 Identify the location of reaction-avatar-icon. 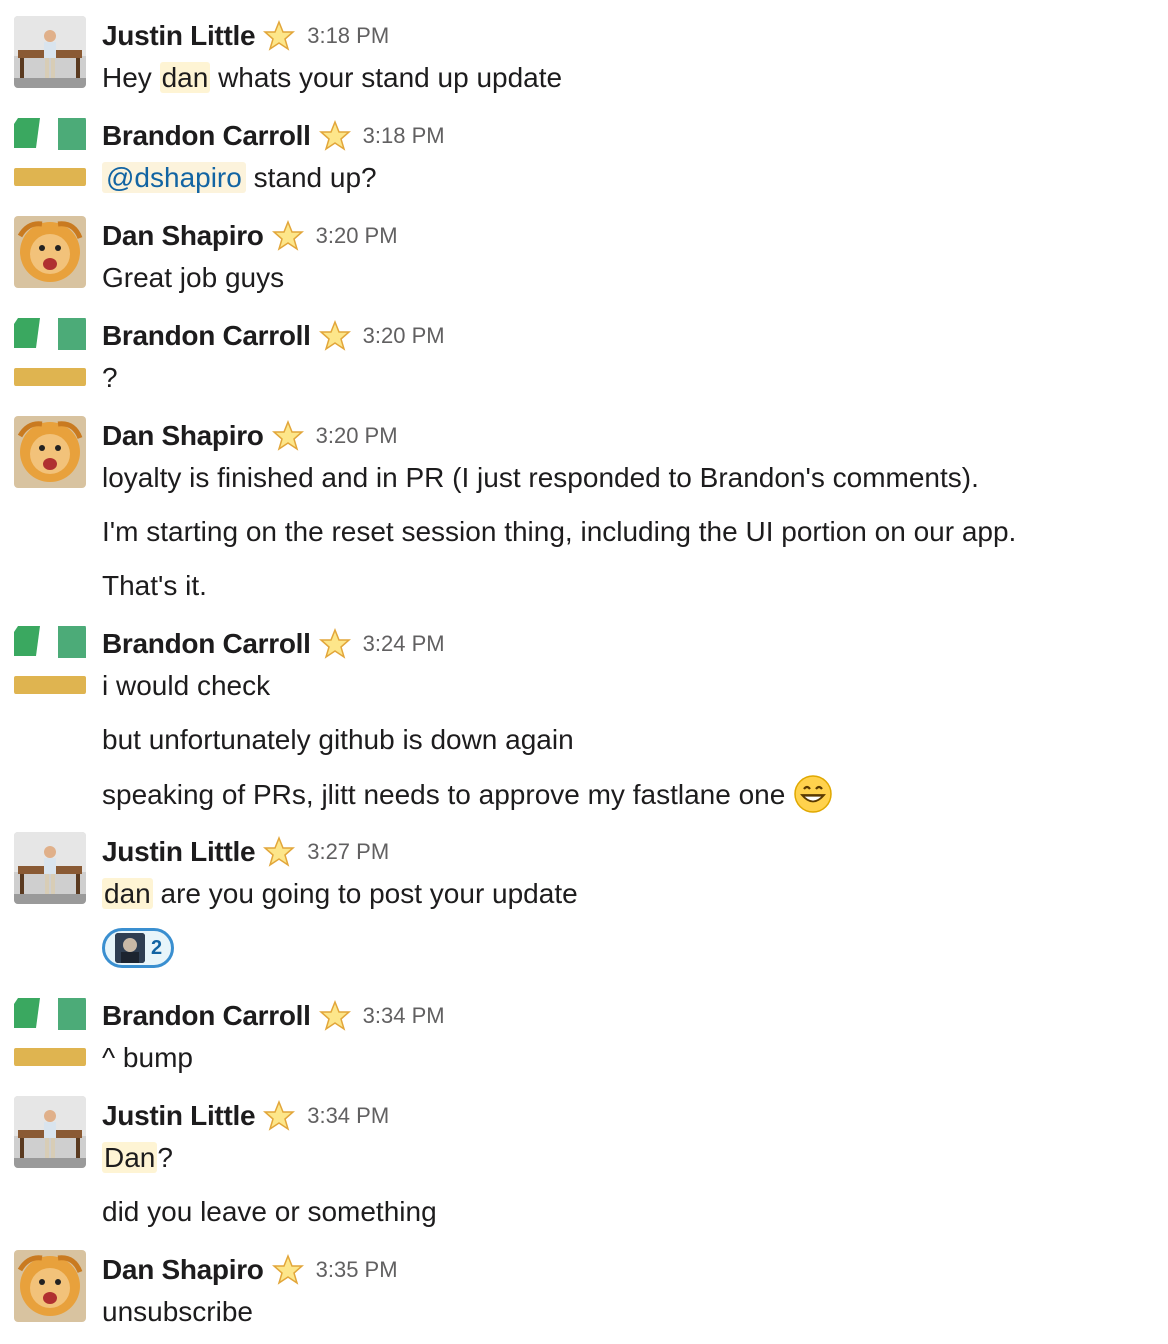
(130, 948).